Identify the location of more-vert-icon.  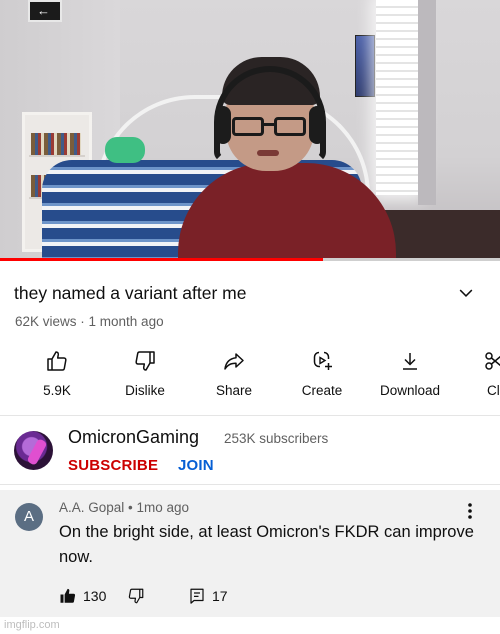
(470, 511).